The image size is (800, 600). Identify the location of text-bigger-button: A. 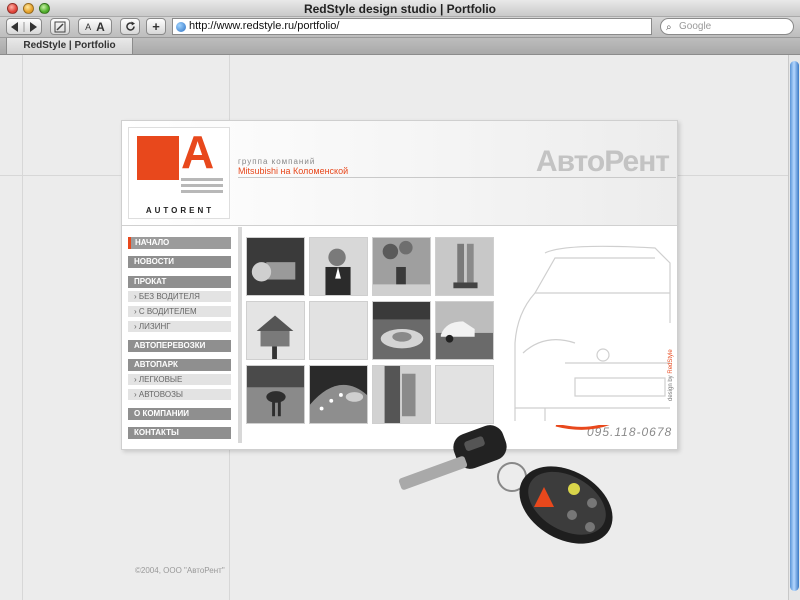
(100, 27).